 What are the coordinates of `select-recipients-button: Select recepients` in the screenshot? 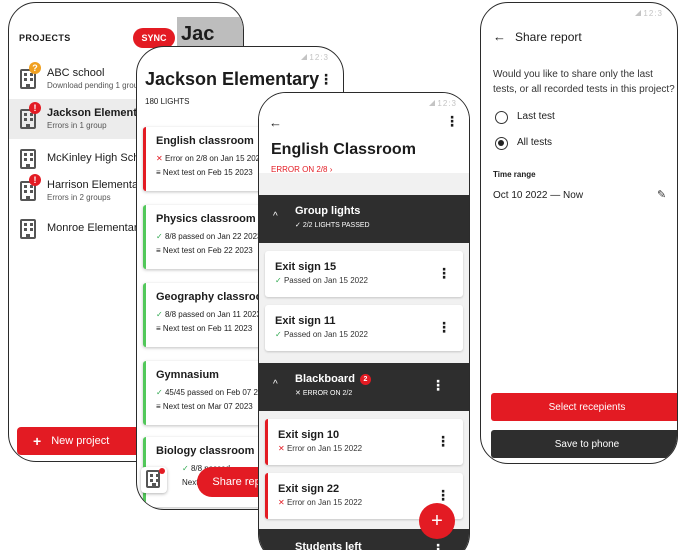 It's located at (584, 407).